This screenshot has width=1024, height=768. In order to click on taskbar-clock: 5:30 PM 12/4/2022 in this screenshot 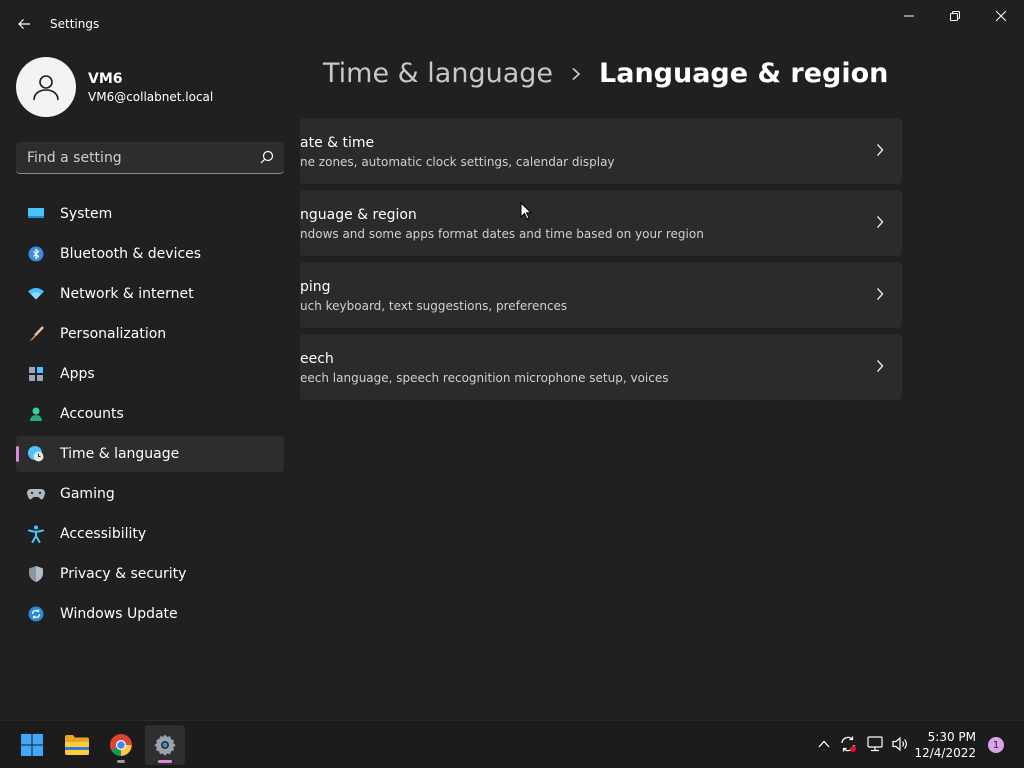, I will do `click(945, 745)`.